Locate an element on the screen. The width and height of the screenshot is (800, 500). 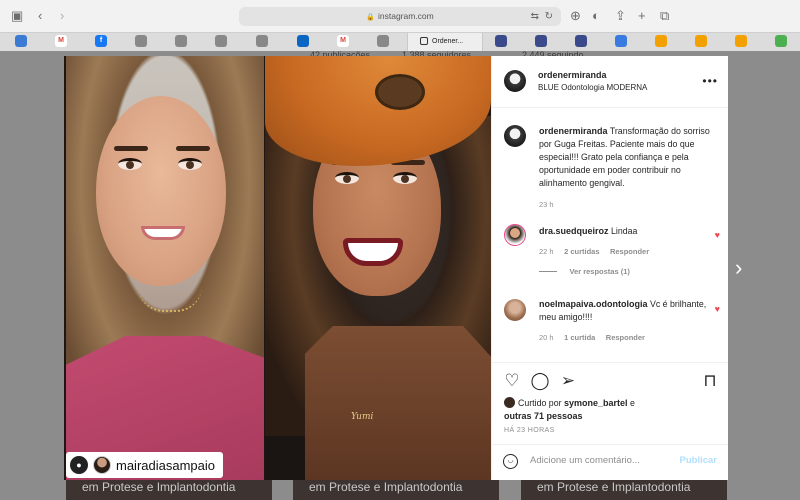
comment-text: Lindaa is located at coordinates (624, 231).